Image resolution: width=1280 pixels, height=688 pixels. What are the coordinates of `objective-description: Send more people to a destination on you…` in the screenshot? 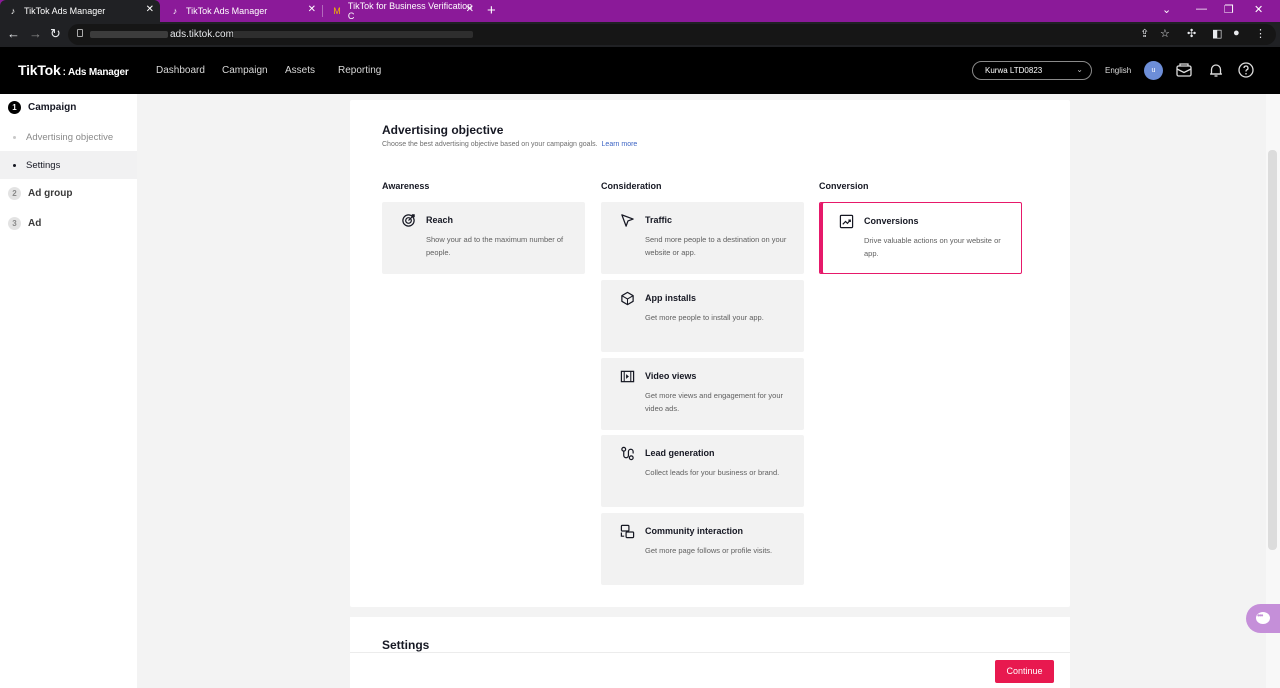 It's located at (716, 246).